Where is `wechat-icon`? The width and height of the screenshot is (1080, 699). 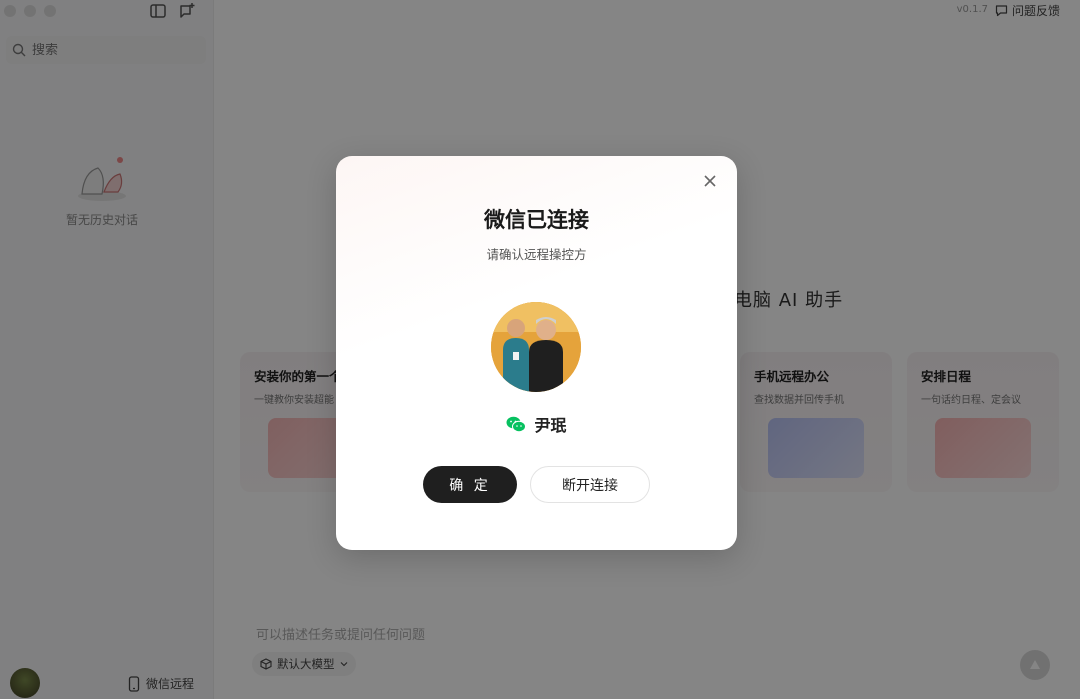
wechat-icon is located at coordinates (516, 424).